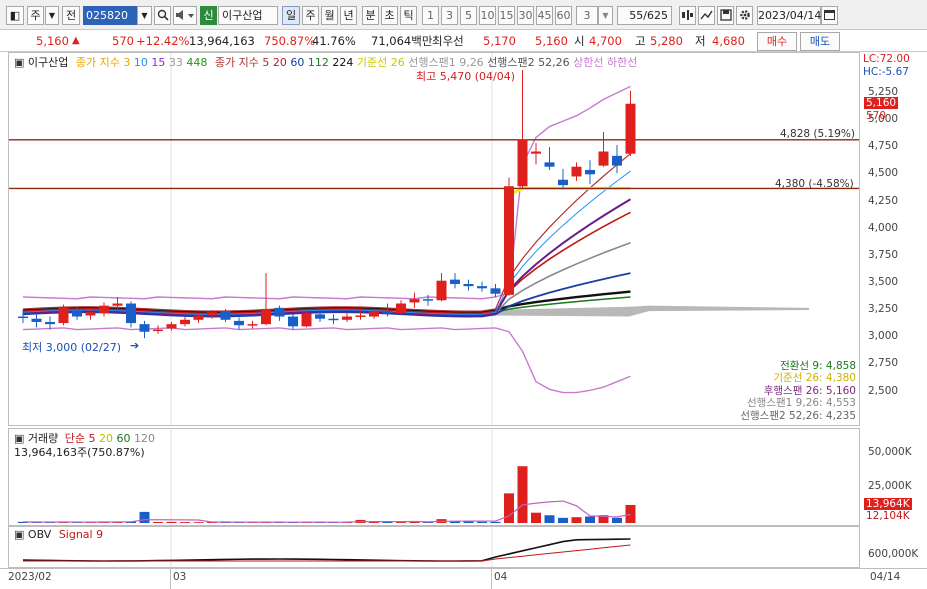 This screenshot has height=589, width=927. I want to click on speaker-icon, so click(185, 15).